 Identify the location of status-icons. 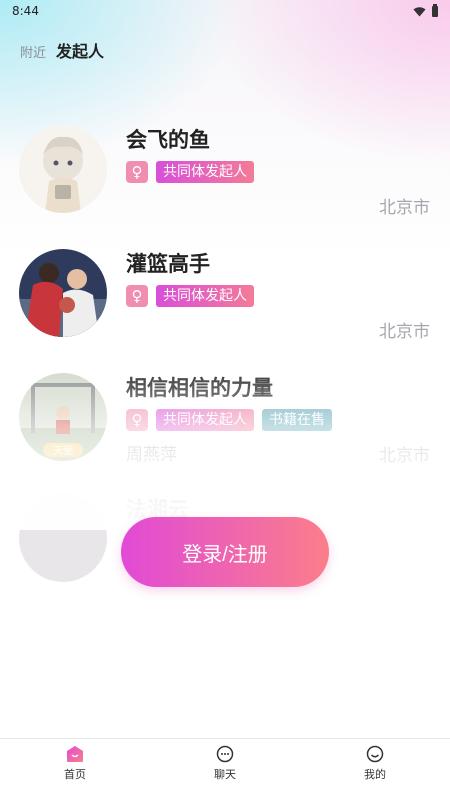
(425, 10).